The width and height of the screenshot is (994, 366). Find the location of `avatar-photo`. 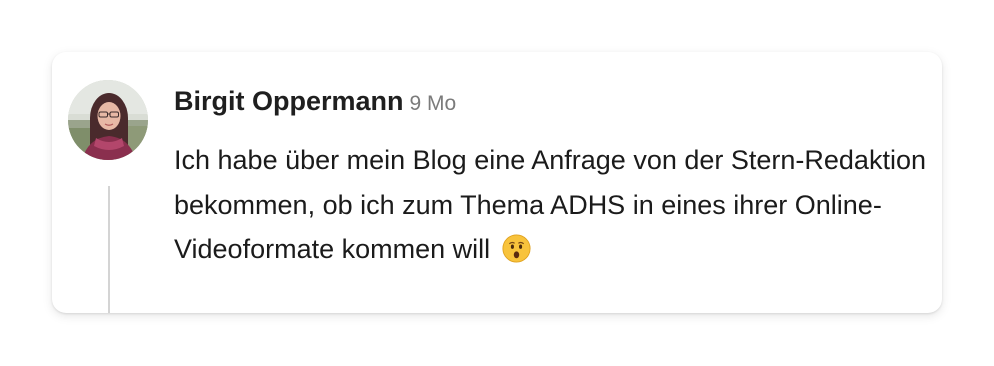

avatar-photo is located at coordinates (108, 120).